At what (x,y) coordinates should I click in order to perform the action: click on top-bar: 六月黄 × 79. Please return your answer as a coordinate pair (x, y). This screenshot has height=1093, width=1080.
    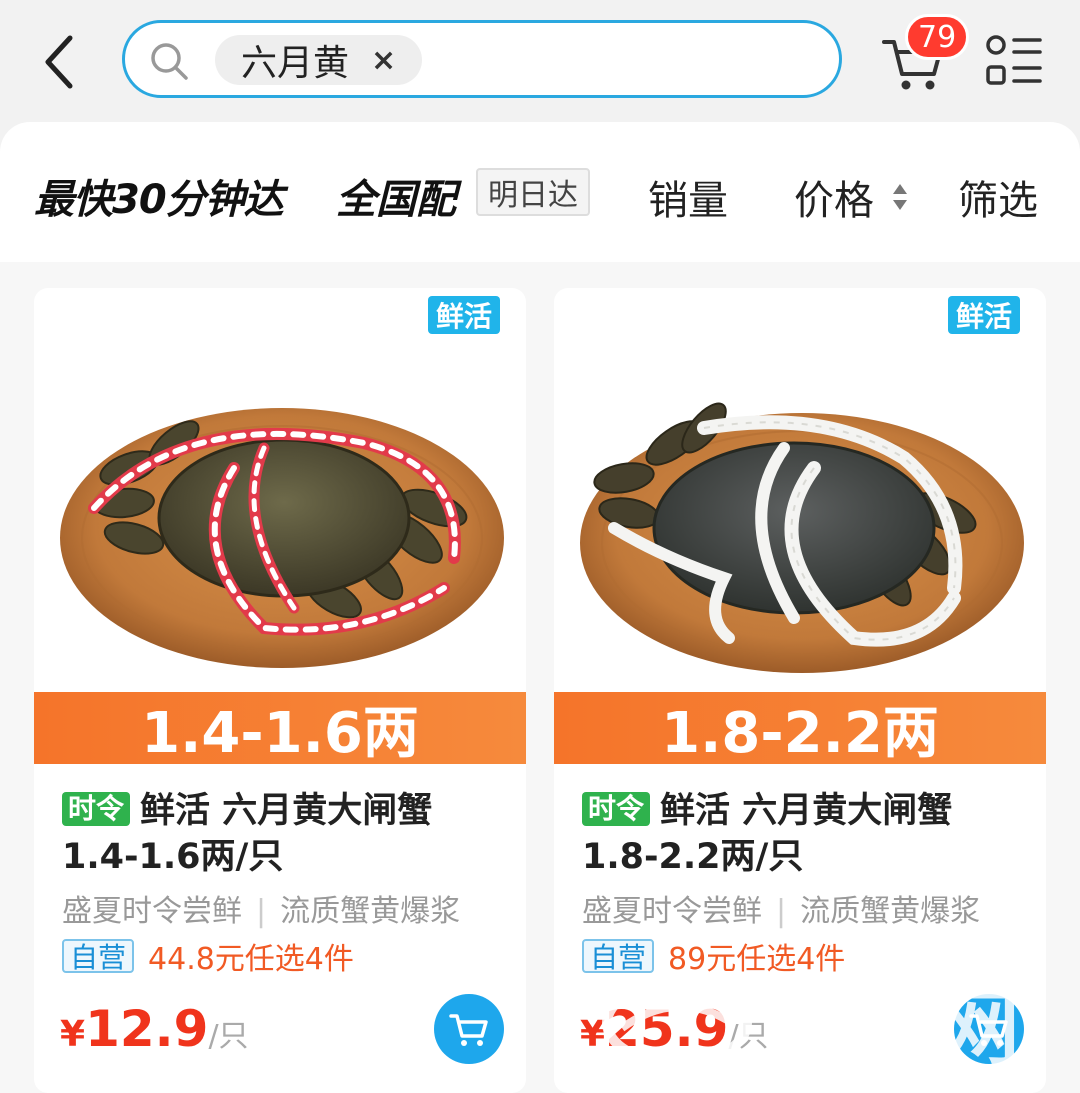
    Looking at the image, I should click on (540, 61).